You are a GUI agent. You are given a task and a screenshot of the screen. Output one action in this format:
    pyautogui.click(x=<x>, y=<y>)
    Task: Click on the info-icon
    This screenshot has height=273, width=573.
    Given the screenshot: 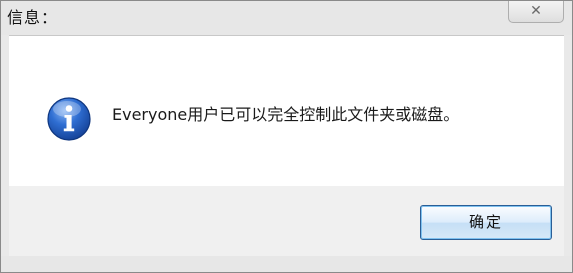 What is the action you would take?
    pyautogui.click(x=69, y=119)
    